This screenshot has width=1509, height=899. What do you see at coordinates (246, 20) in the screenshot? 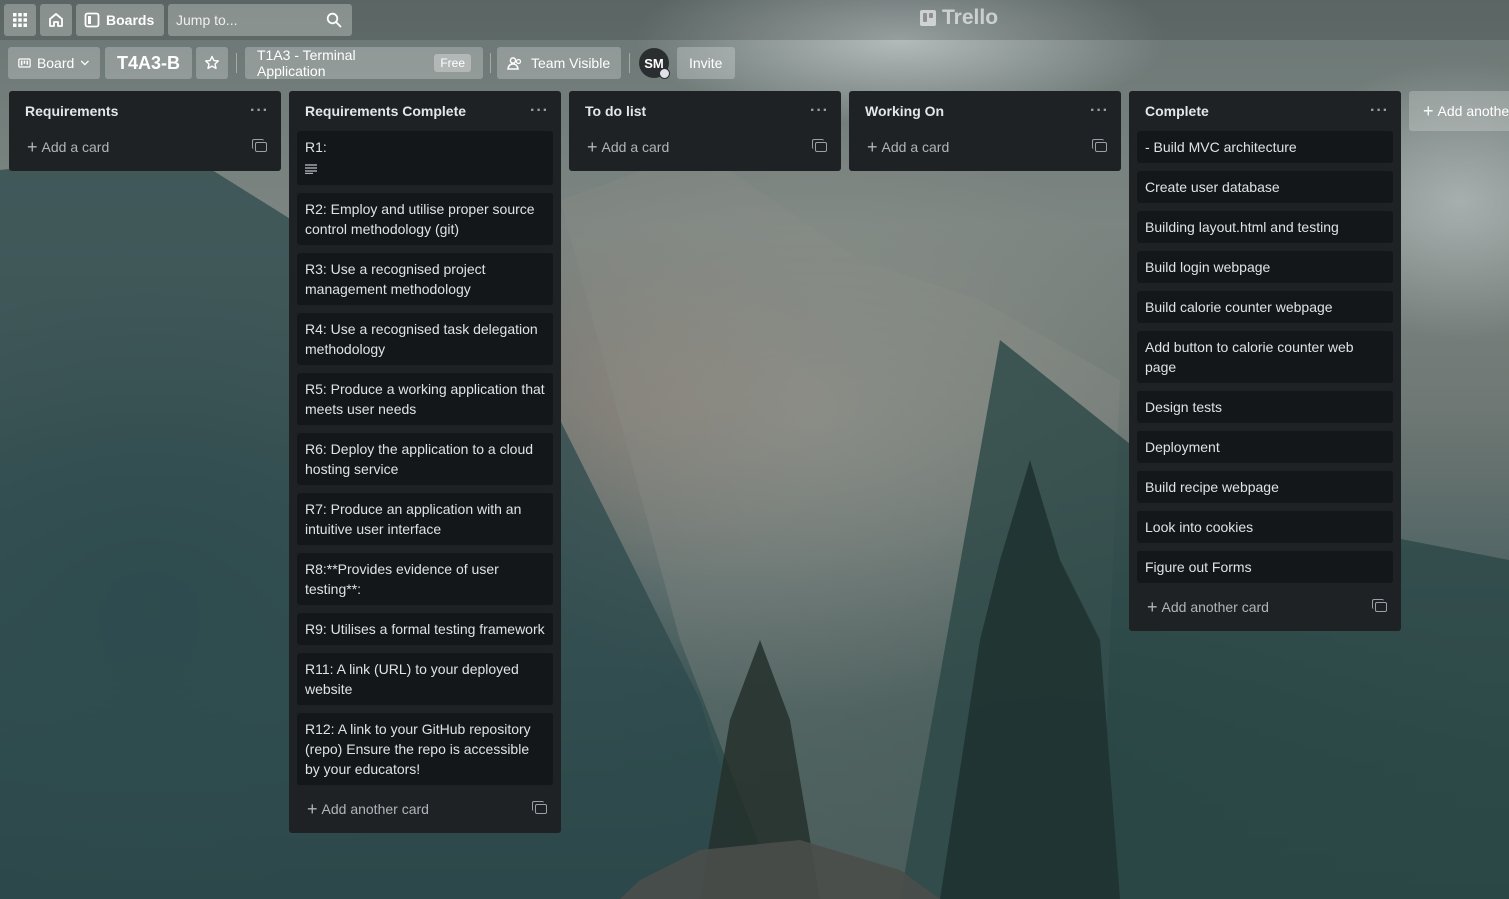
I see `search-input` at bounding box center [246, 20].